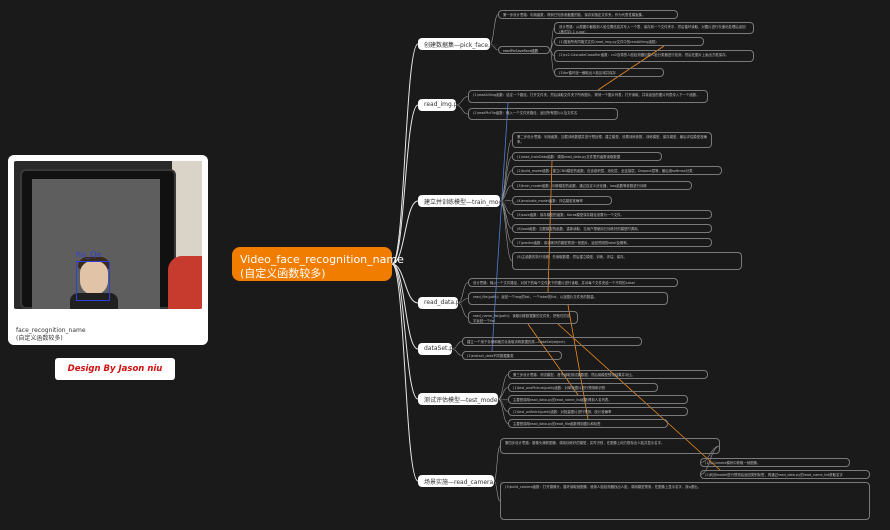  I want to click on leaf-text: 第三步设计思路：测试模型，首先读取测试集数据，然后用模型预测结果并对比。, so click(574, 375).